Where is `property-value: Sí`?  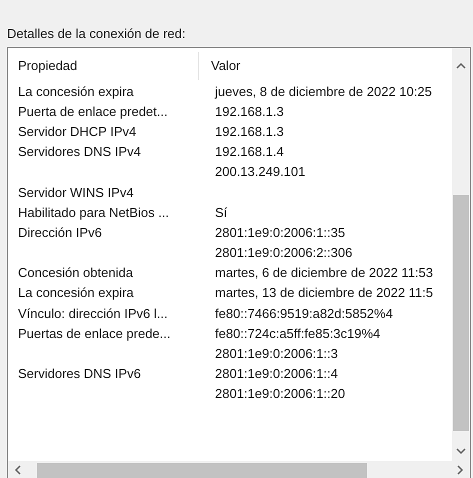 property-value: Sí is located at coordinates (221, 212).